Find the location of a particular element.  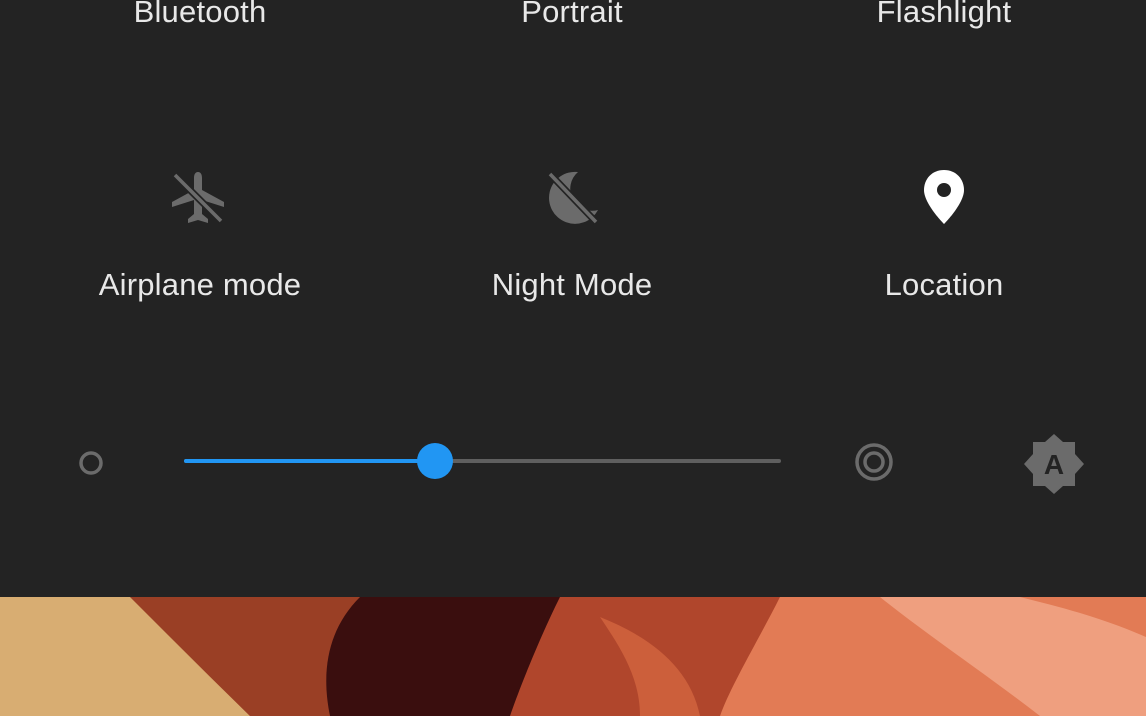

tile-label-bluetooth: Bluetooth is located at coordinates (200, 14).